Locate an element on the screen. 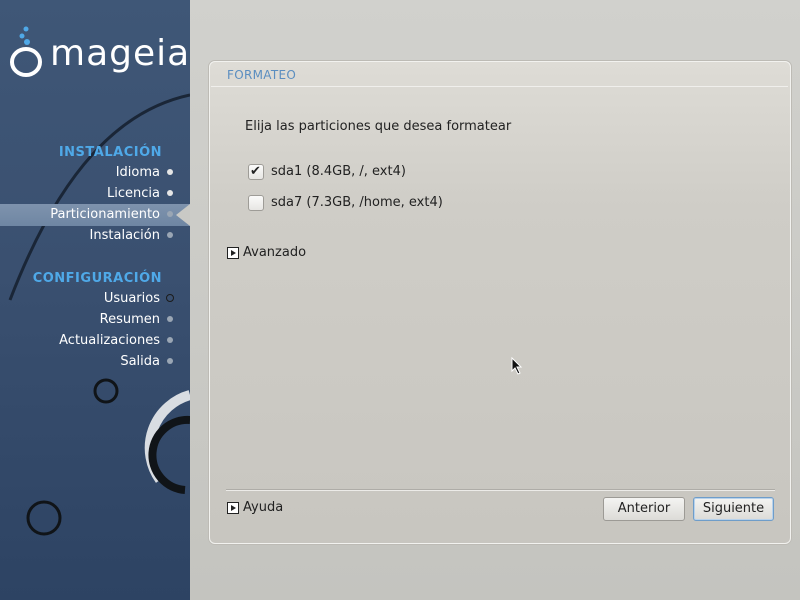 This screenshot has width=800, height=600. partition-label: sda7 (7.3GB, /home, ext4) is located at coordinates (357, 203).